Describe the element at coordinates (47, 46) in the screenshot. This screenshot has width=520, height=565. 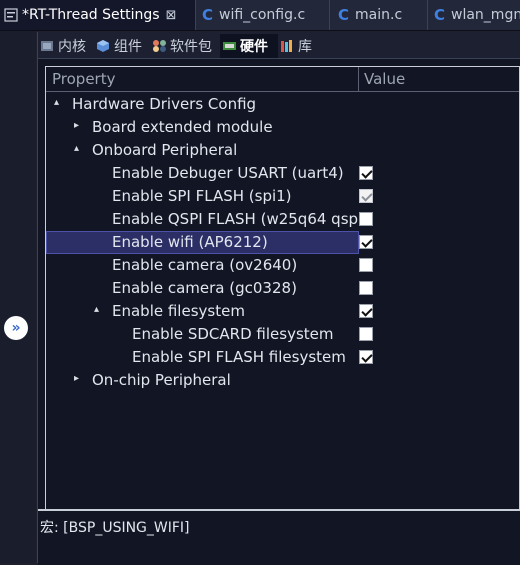
I see `kernel-icon` at that location.